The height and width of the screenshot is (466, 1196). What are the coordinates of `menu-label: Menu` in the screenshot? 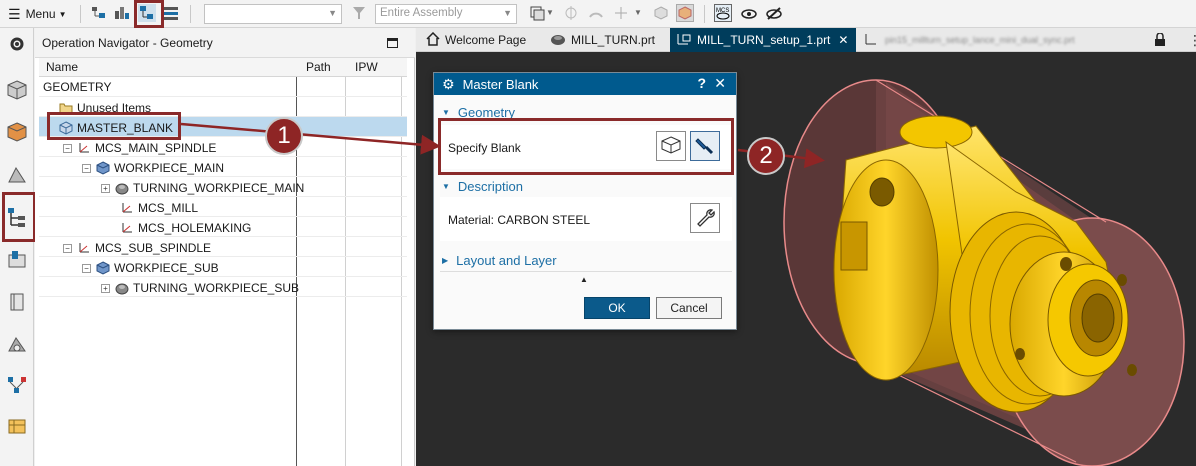 It's located at (40, 14).